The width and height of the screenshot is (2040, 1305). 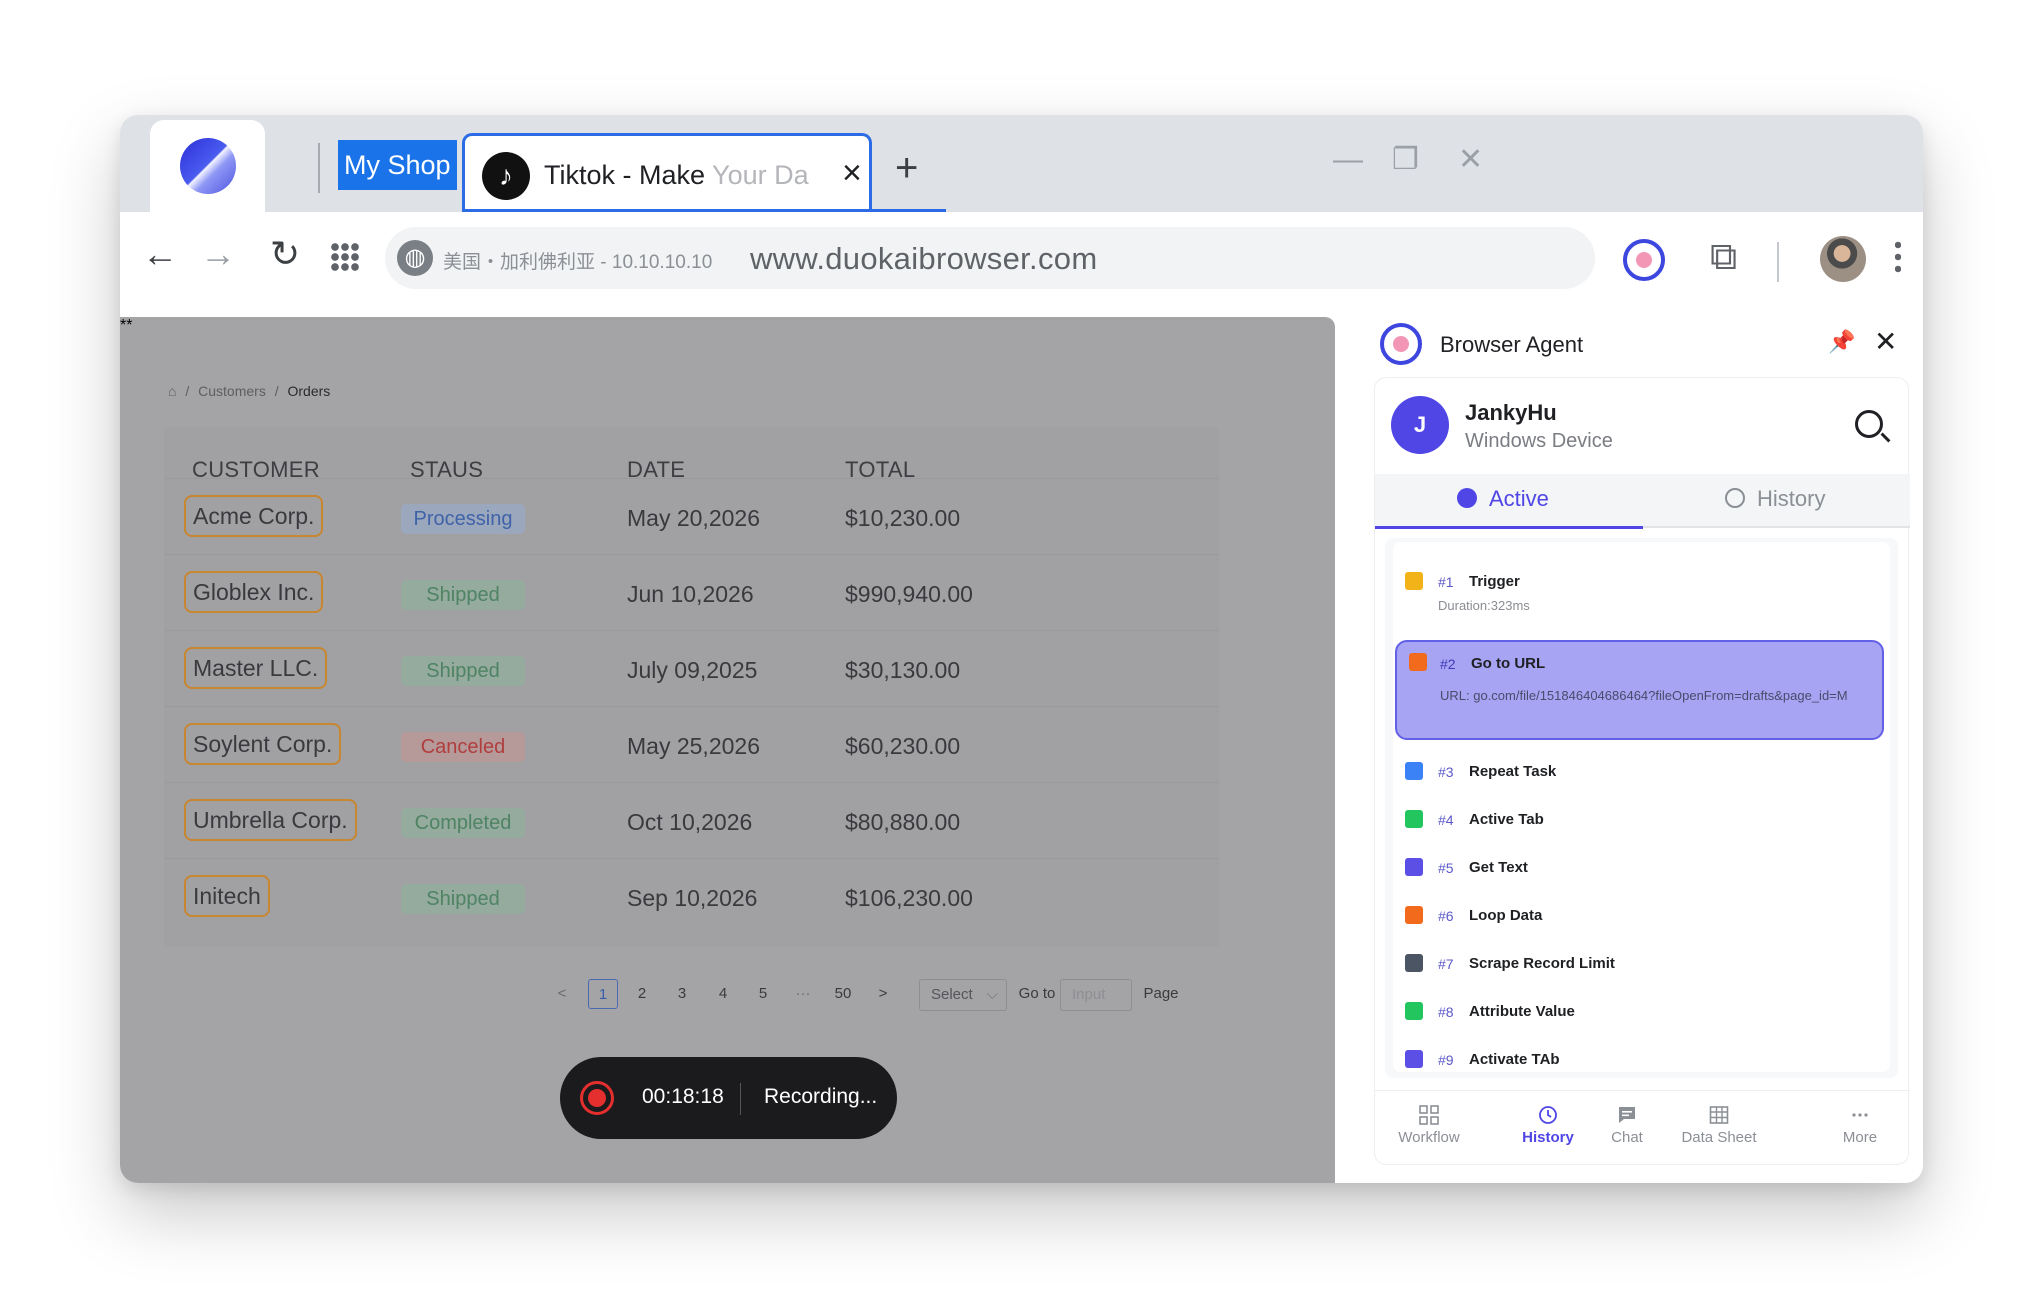 What do you see at coordinates (232, 391) in the screenshot?
I see `breadcrumb-customers: Customers` at bounding box center [232, 391].